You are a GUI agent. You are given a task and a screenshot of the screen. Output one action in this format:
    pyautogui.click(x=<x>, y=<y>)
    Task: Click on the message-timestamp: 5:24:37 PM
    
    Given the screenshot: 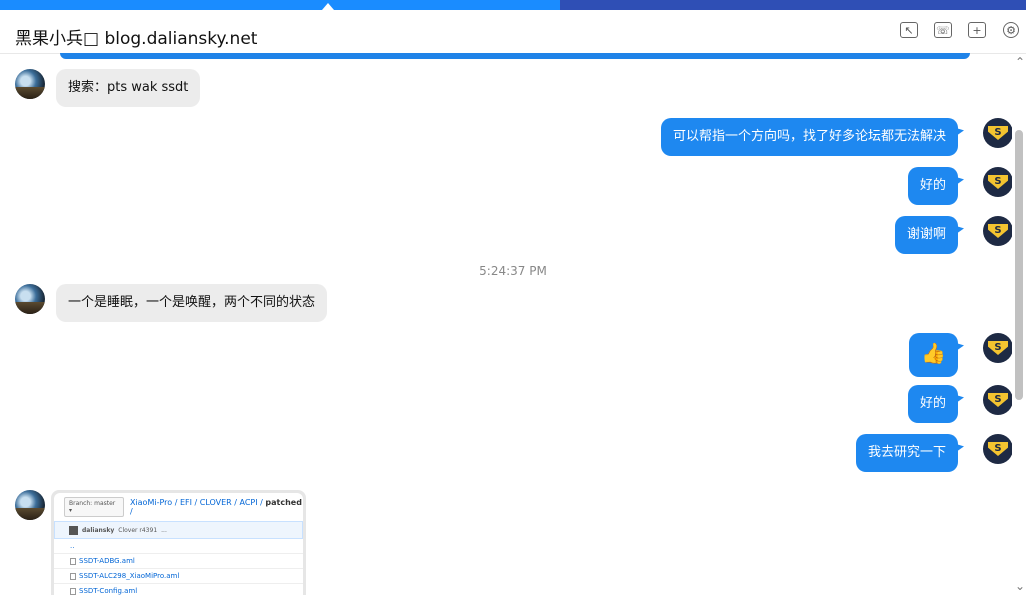 What is the action you would take?
    pyautogui.click(x=513, y=271)
    